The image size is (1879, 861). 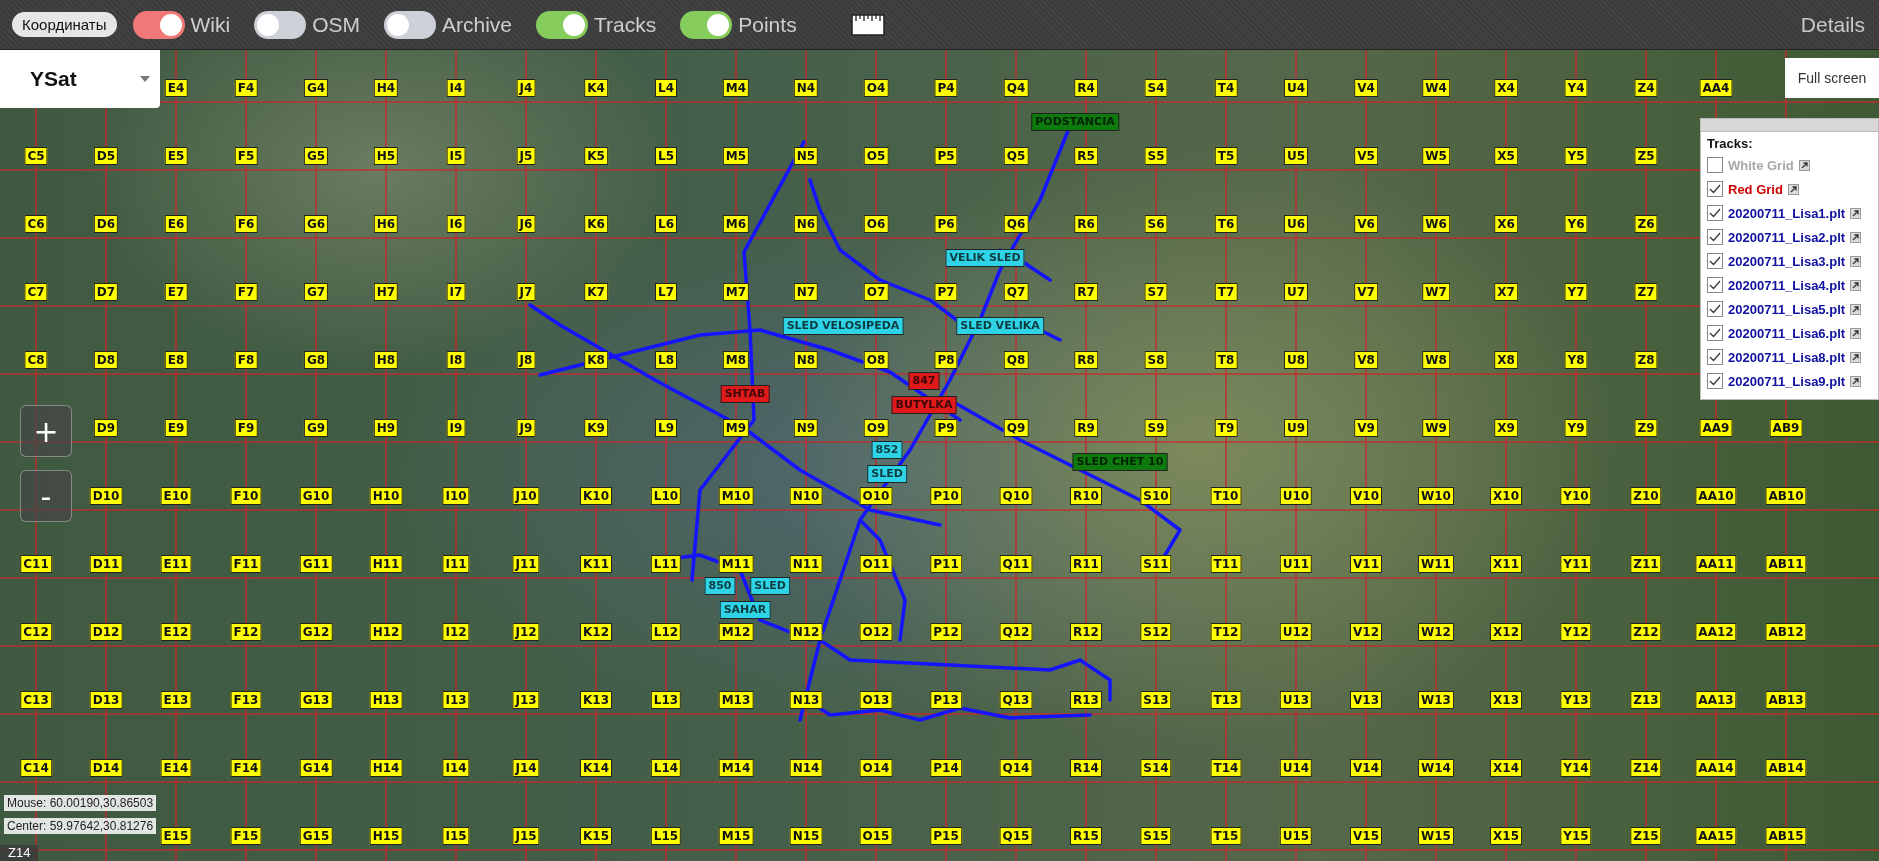 I want to click on waypoint-label: SHTAB, so click(x=745, y=394).